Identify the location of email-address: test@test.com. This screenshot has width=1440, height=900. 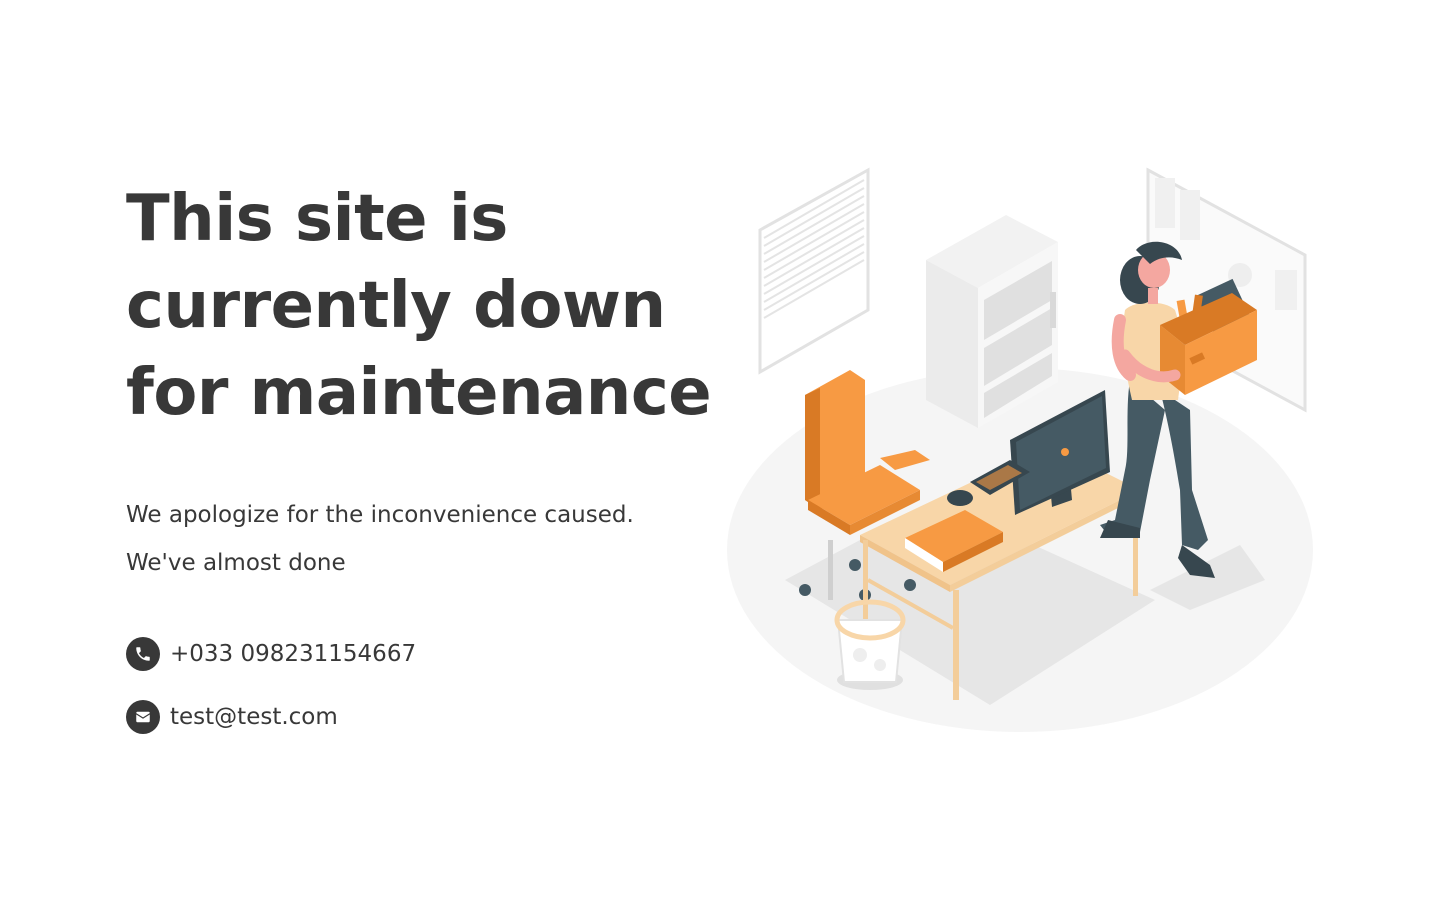
(254, 717).